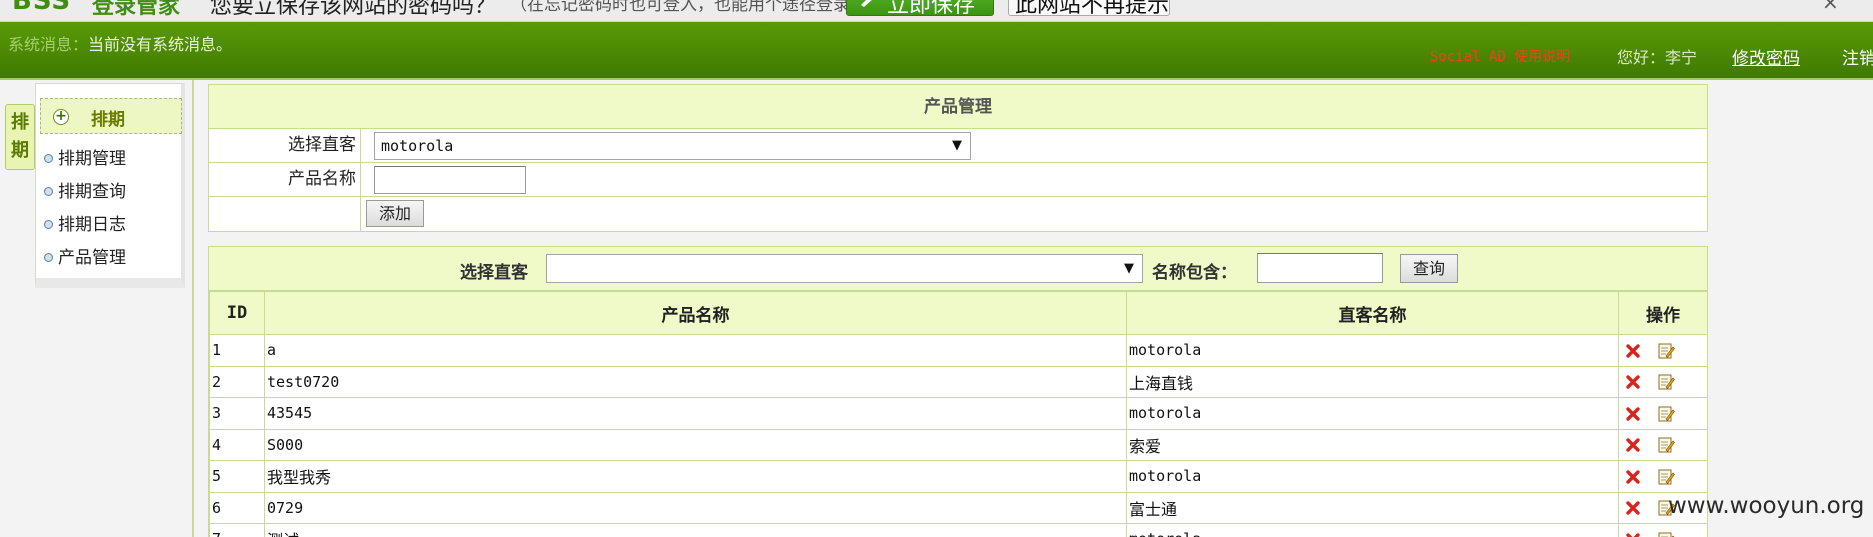  Describe the element at coordinates (1830, 7) in the screenshot. I see `close-bar-icon: ×` at that location.